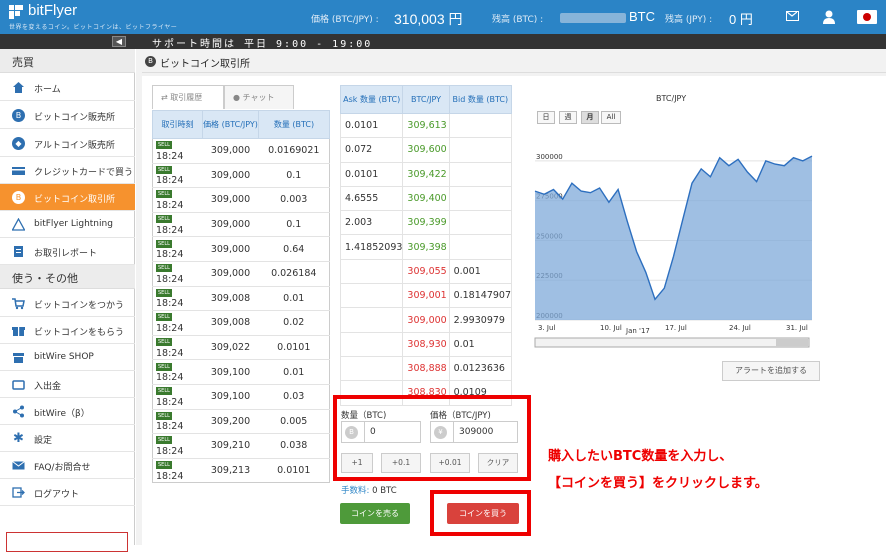 Image resolution: width=886 pixels, height=552 pixels. Describe the element at coordinates (18, 384) in the screenshot. I see `deposit-icon` at that location.